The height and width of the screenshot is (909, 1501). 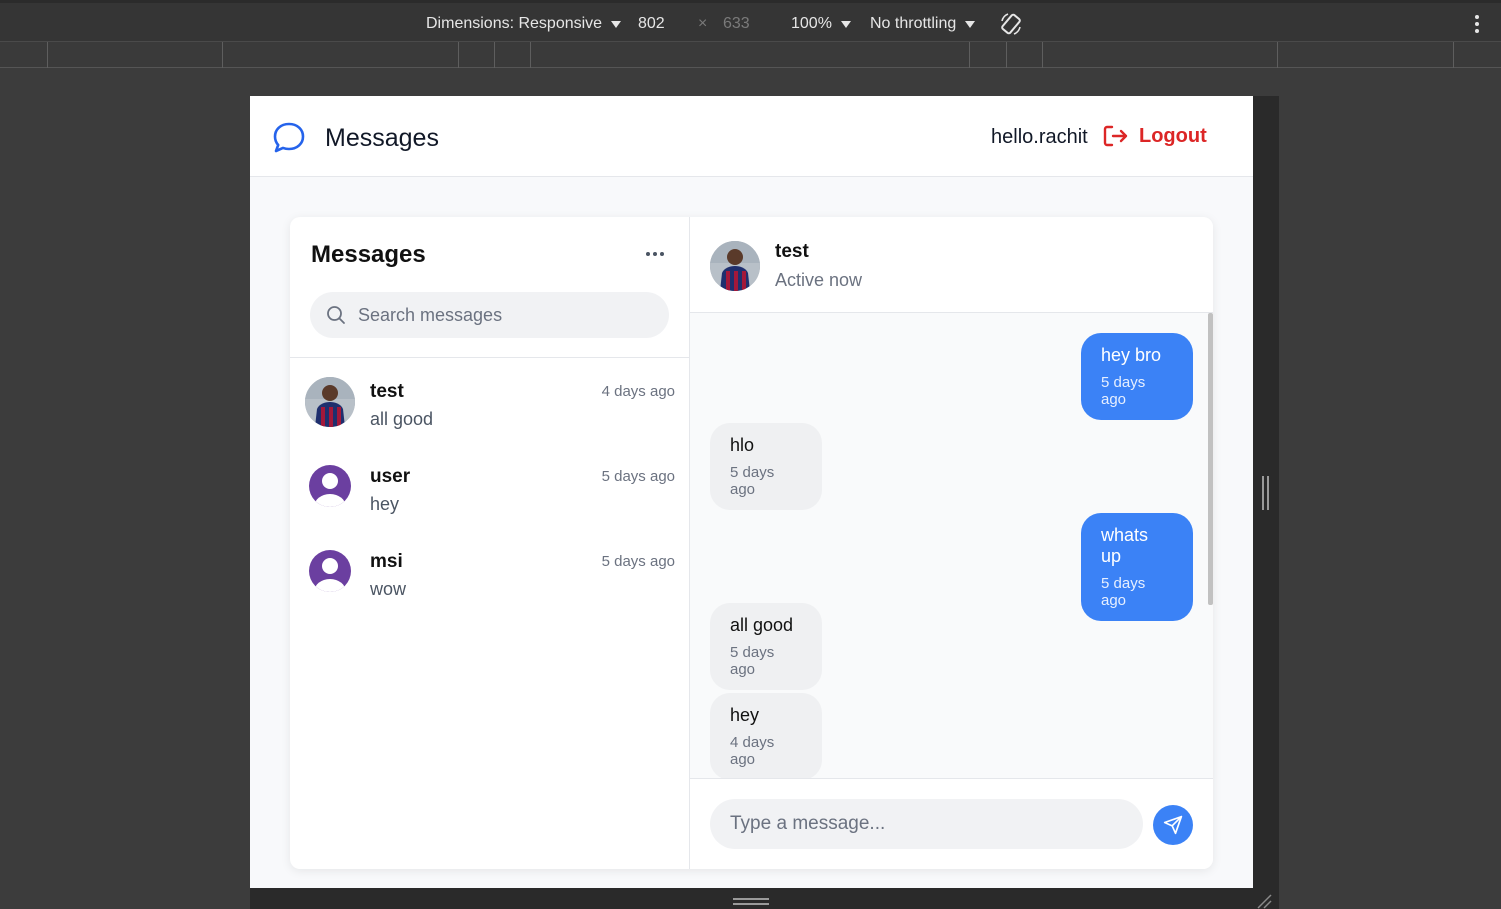 I want to click on message-outgoing: whats up 5 days ago, so click(x=1137, y=567).